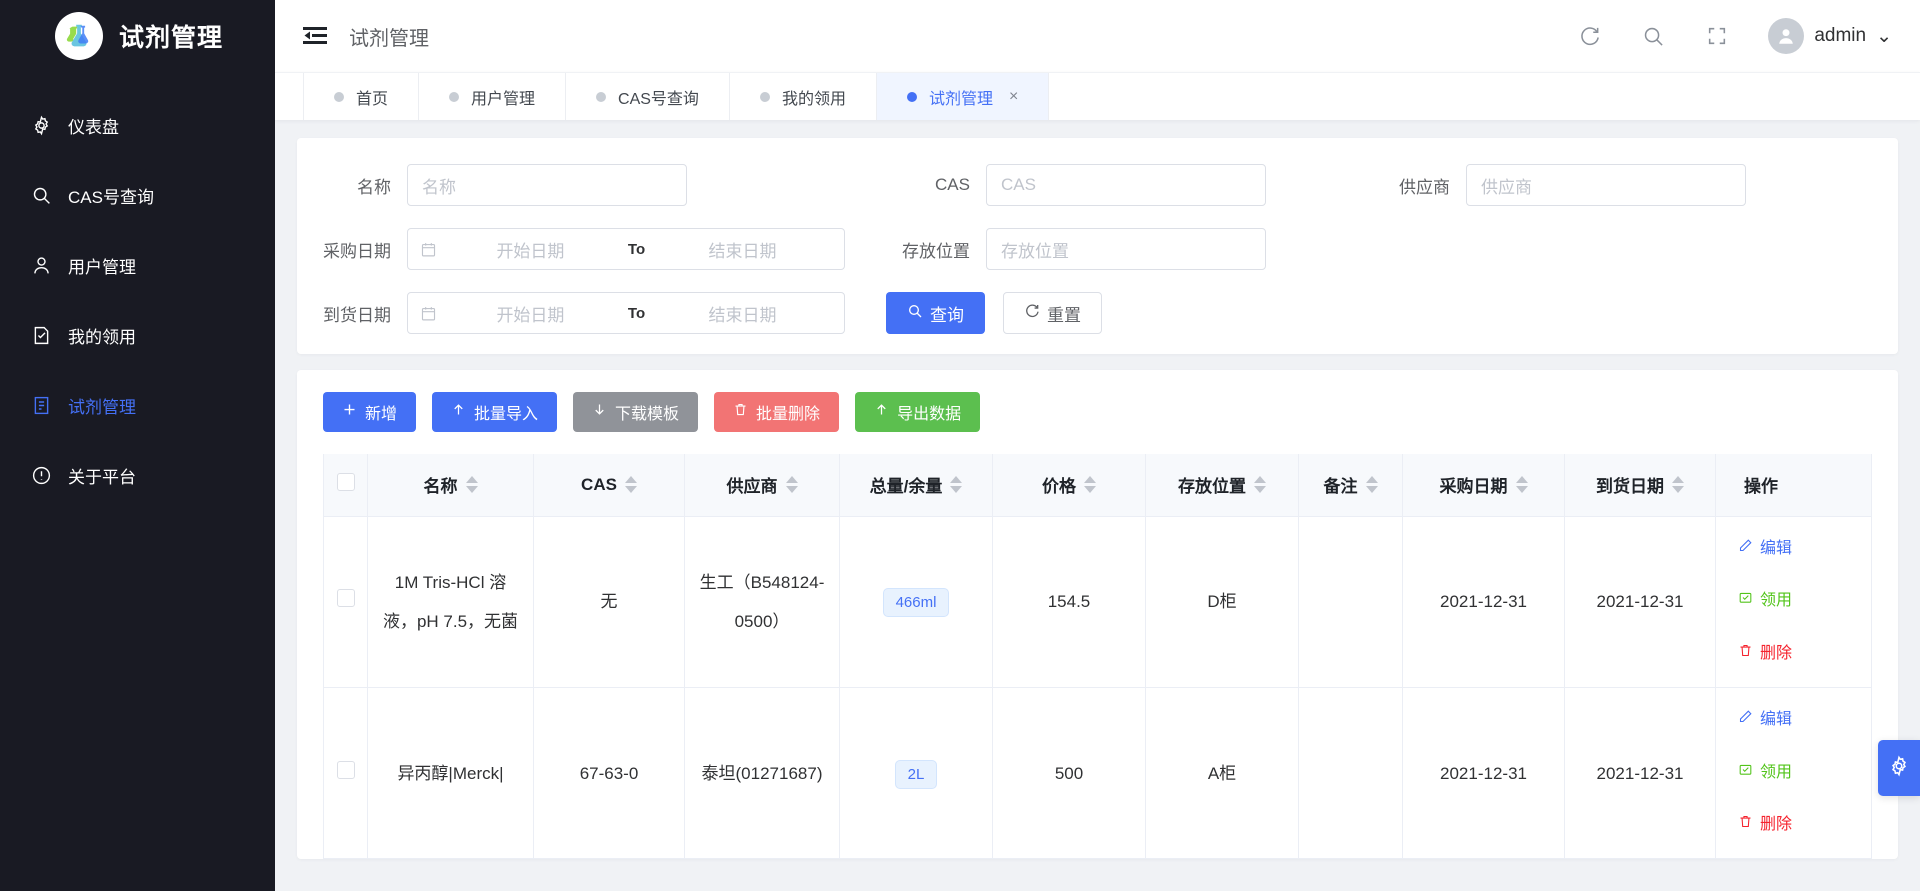  What do you see at coordinates (1653, 36) in the screenshot?
I see `search-icon` at bounding box center [1653, 36].